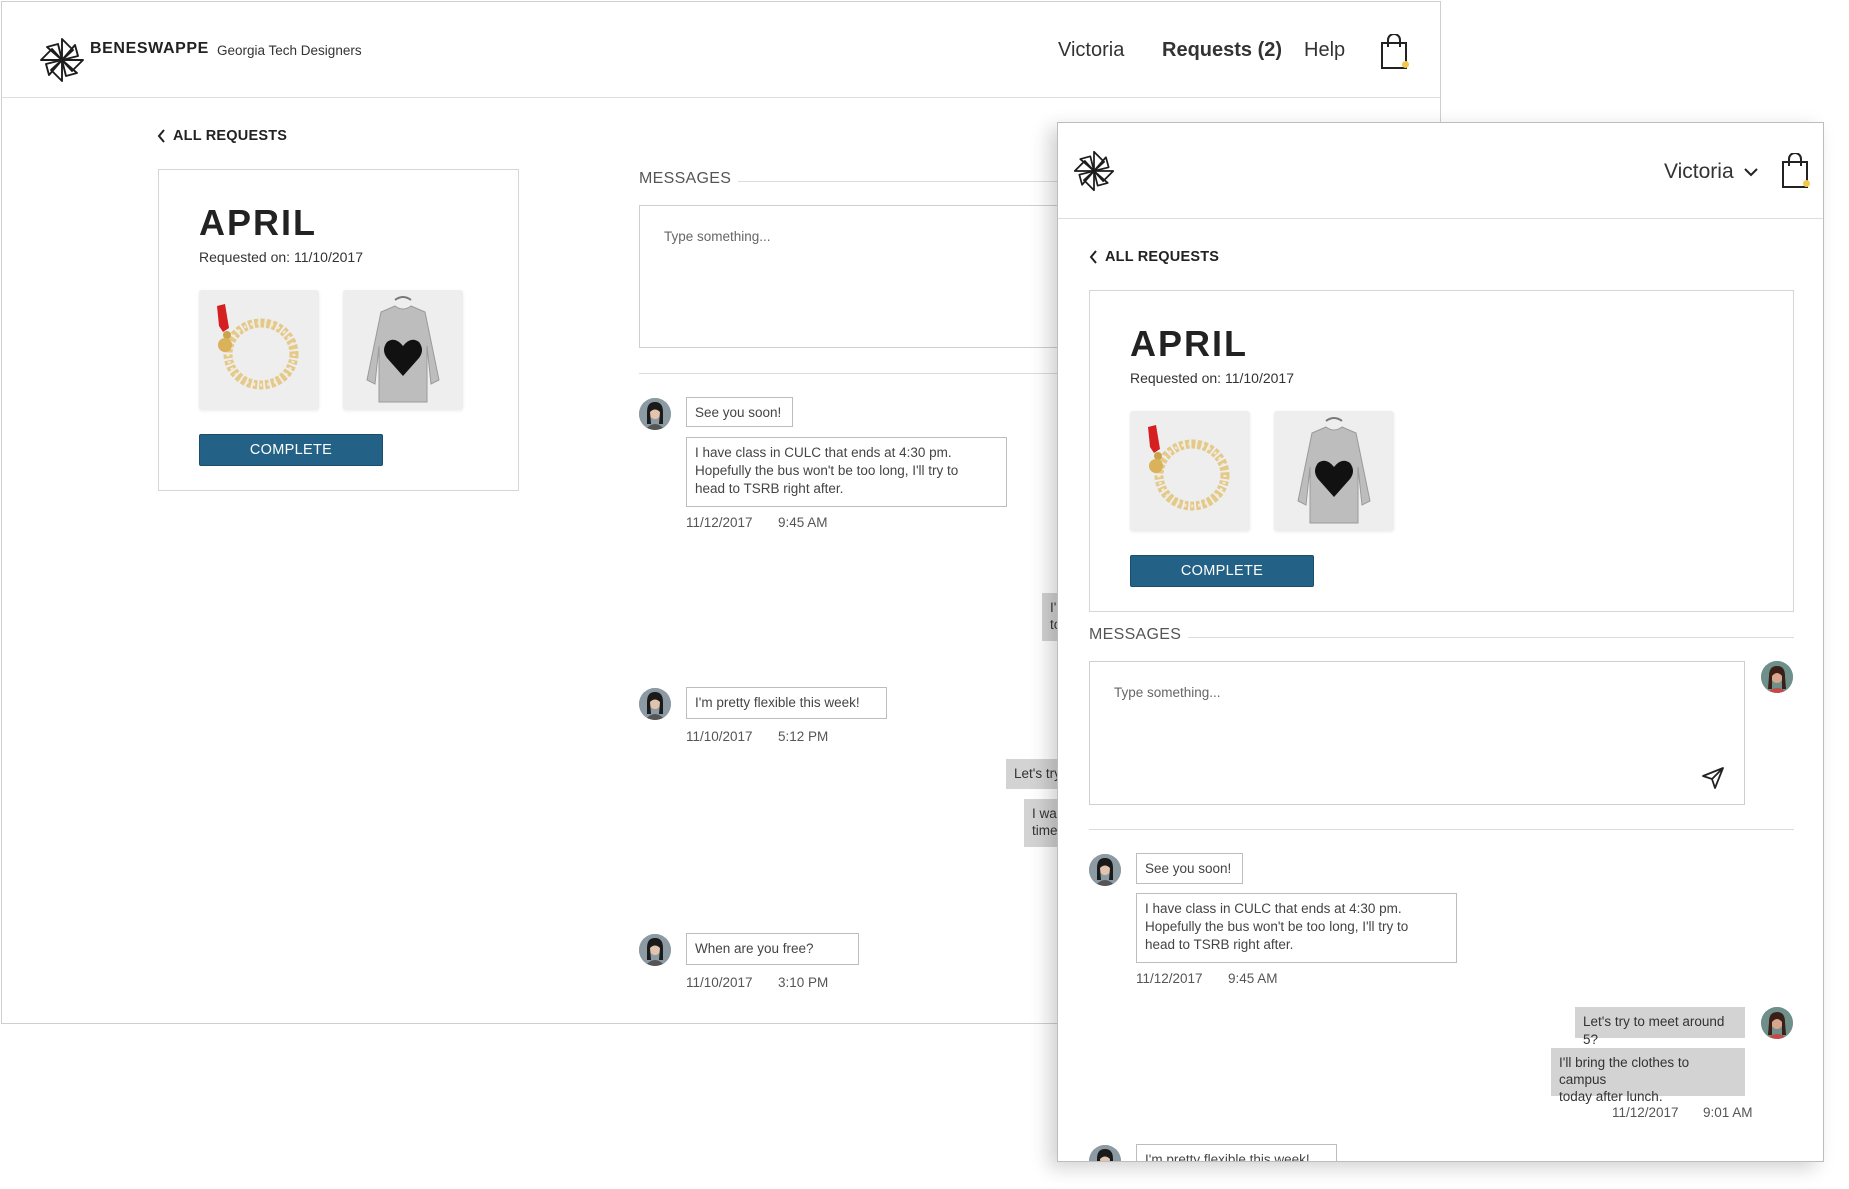 This screenshot has height=1189, width=1849. I want to click on user-menu-dropdown: Victoria, so click(1711, 172).